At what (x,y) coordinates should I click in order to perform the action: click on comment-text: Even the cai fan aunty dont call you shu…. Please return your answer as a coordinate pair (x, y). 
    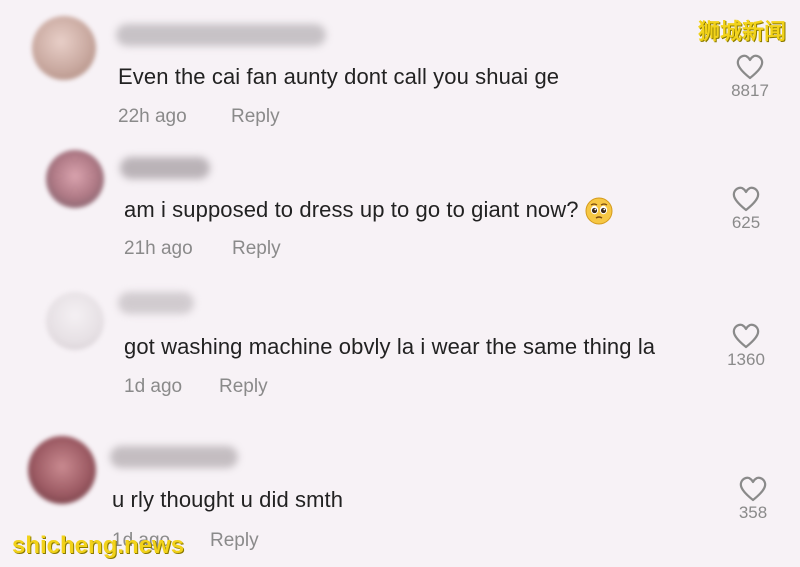
    Looking at the image, I should click on (339, 76).